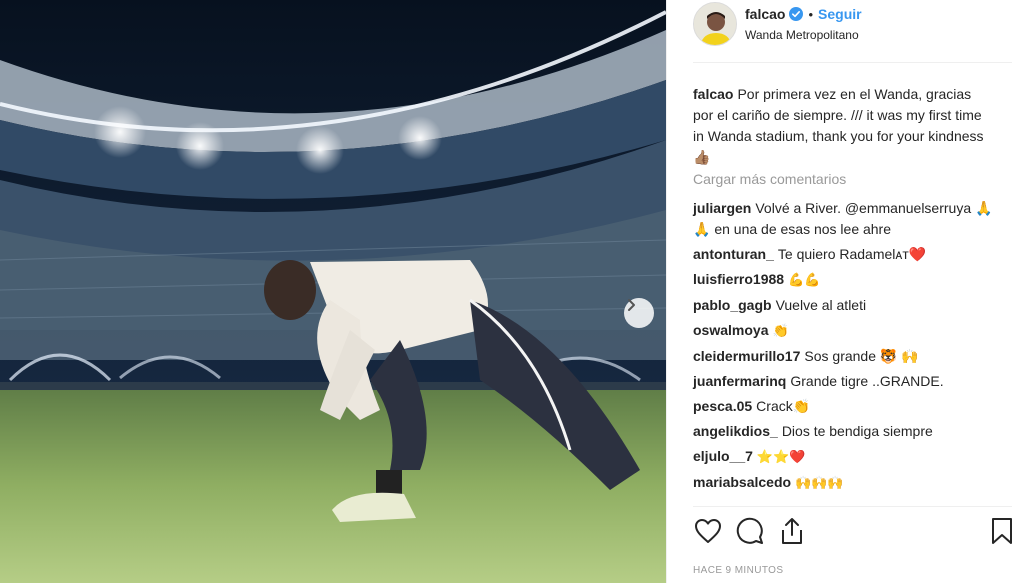 This screenshot has height=583, width=1024. I want to click on share-icon, so click(792, 531).